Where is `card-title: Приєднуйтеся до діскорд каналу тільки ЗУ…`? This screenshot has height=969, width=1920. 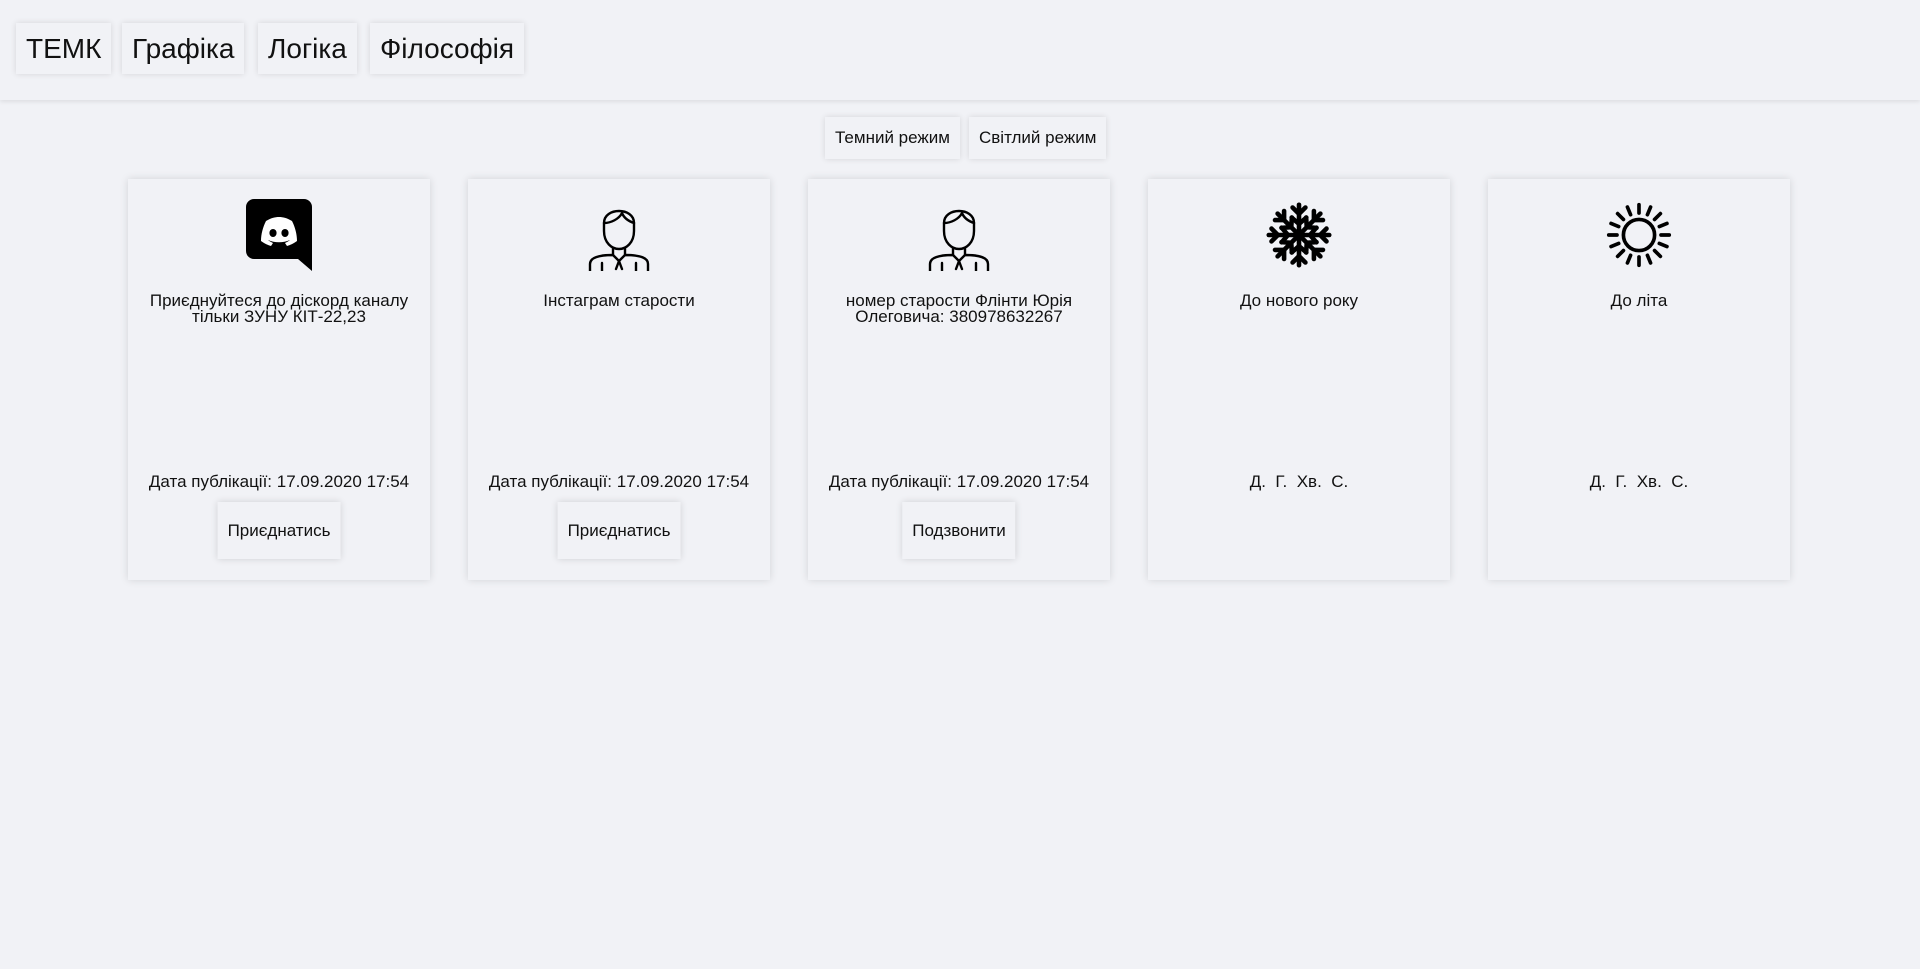 card-title: Приєднуйтеся до діскорд каналу тільки ЗУ… is located at coordinates (279, 308).